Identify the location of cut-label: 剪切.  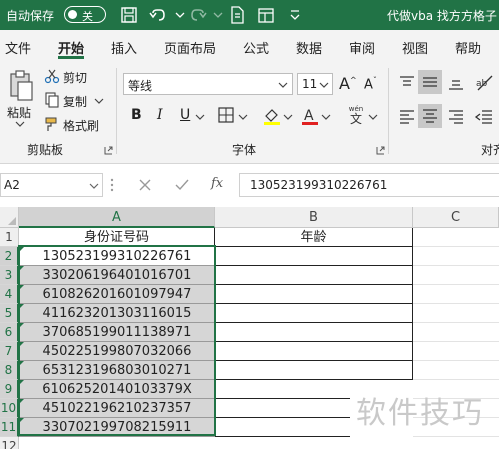
(75, 77).